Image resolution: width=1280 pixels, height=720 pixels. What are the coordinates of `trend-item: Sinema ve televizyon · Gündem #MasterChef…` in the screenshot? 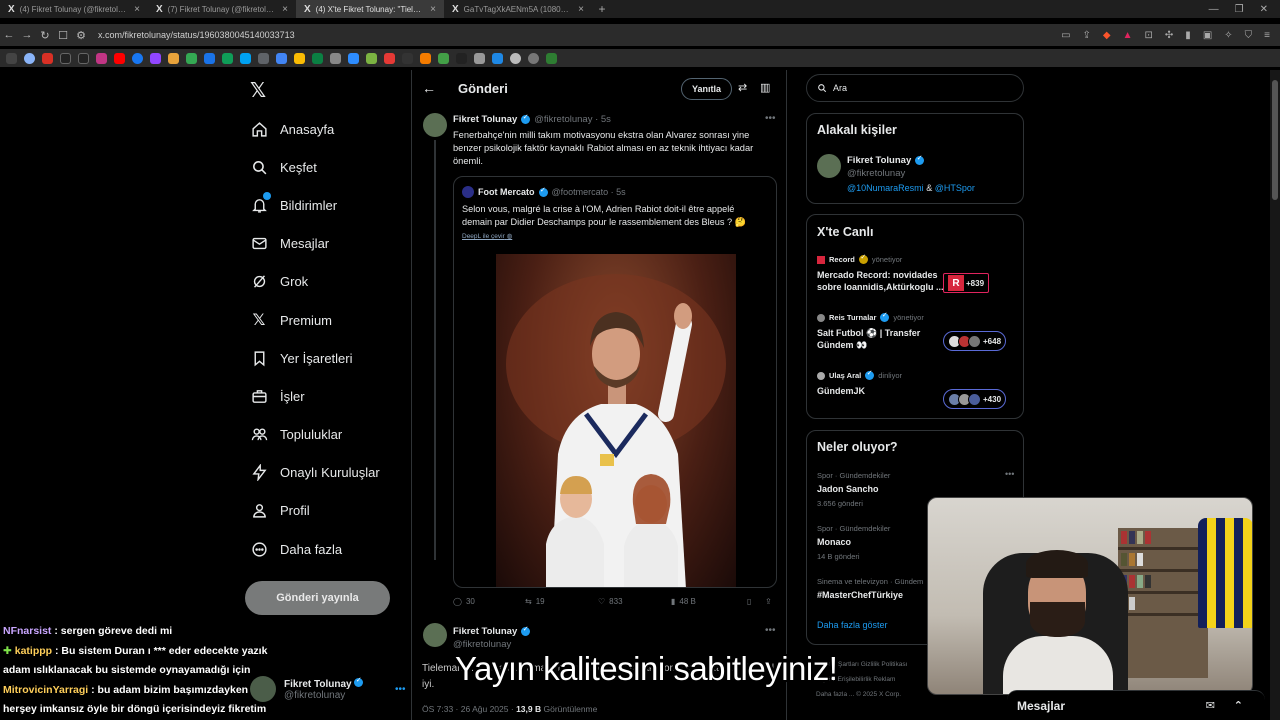 It's located at (870, 588).